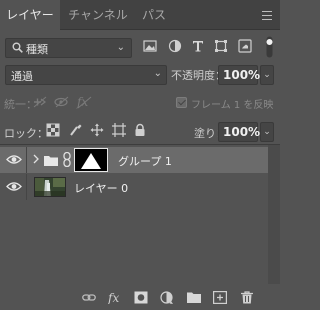  I want to click on blend-mode-value: 通過, so click(22, 76).